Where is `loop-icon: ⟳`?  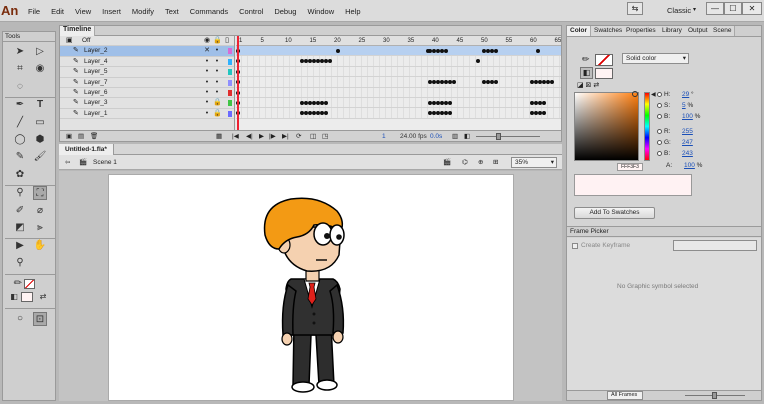 loop-icon: ⟳ is located at coordinates (298, 136).